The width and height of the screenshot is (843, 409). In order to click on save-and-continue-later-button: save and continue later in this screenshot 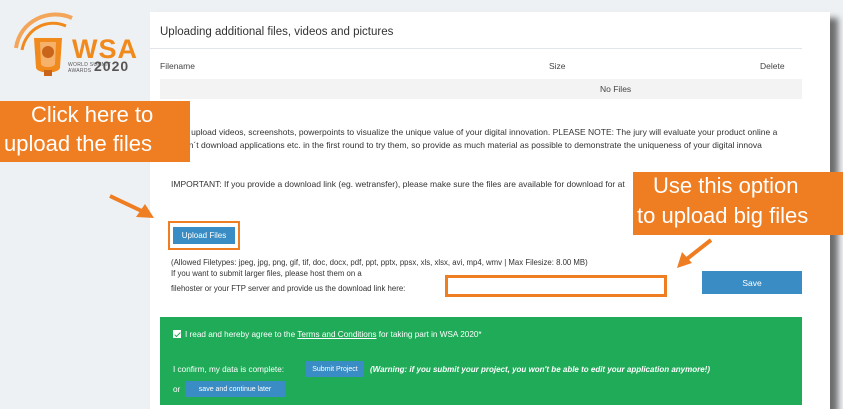, I will do `click(235, 389)`.